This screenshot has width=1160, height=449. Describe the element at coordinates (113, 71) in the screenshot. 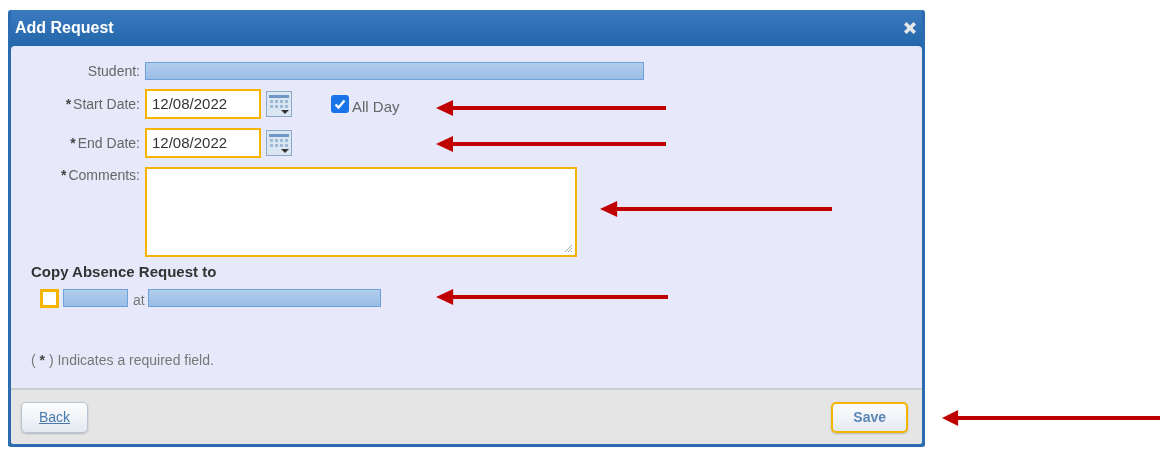

I see `field-label: Student:` at that location.